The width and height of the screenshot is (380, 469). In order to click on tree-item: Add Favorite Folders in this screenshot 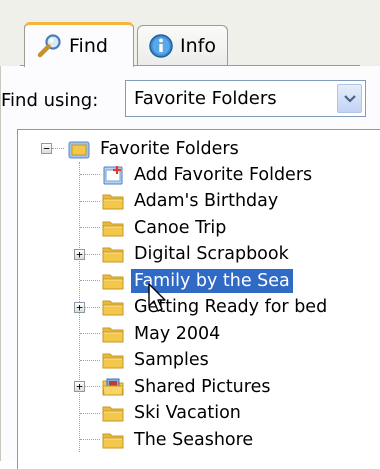, I will do `click(208, 174)`.